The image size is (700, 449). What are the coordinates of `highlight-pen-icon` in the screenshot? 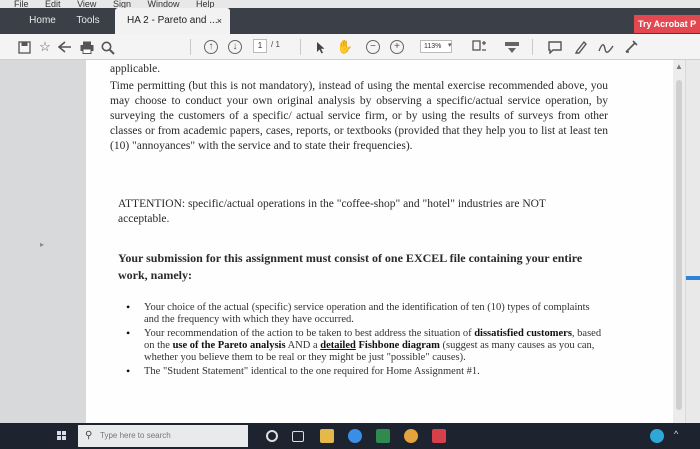 It's located at (581, 47).